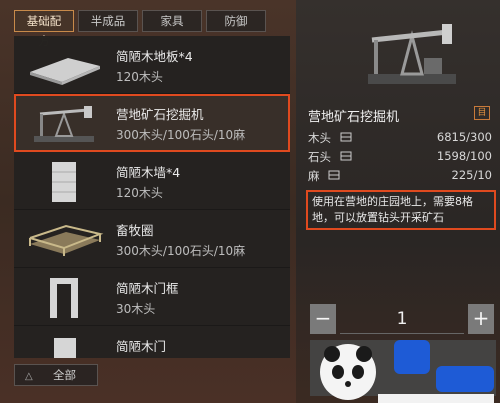 The image size is (500, 403). I want to click on recipe-name: 畜牧圈, so click(135, 230).